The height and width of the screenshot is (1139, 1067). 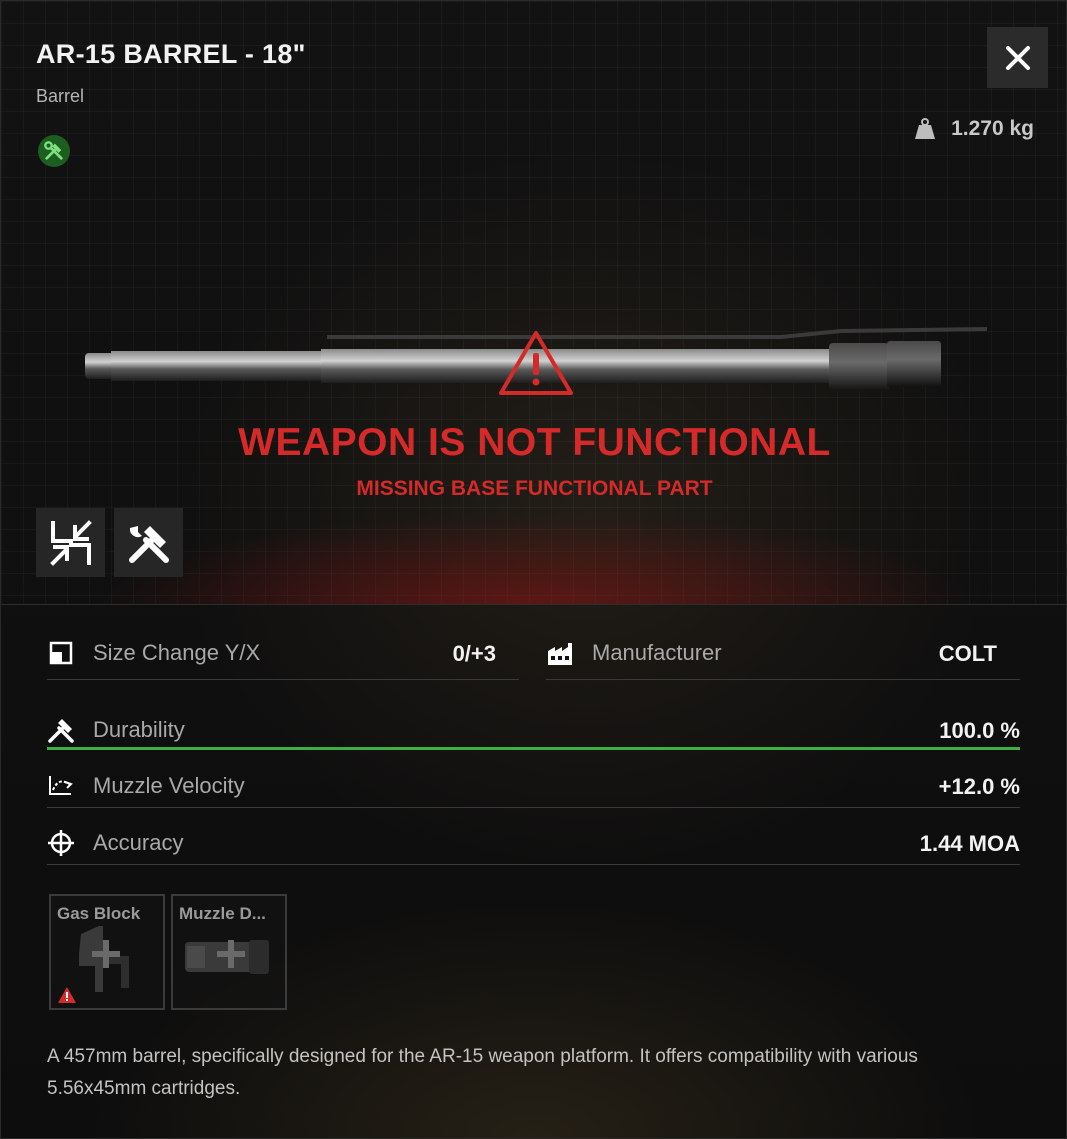 What do you see at coordinates (534, 488) in the screenshot?
I see `warning-subtitle: MISSING BASE FUNCTIONAL PART` at bounding box center [534, 488].